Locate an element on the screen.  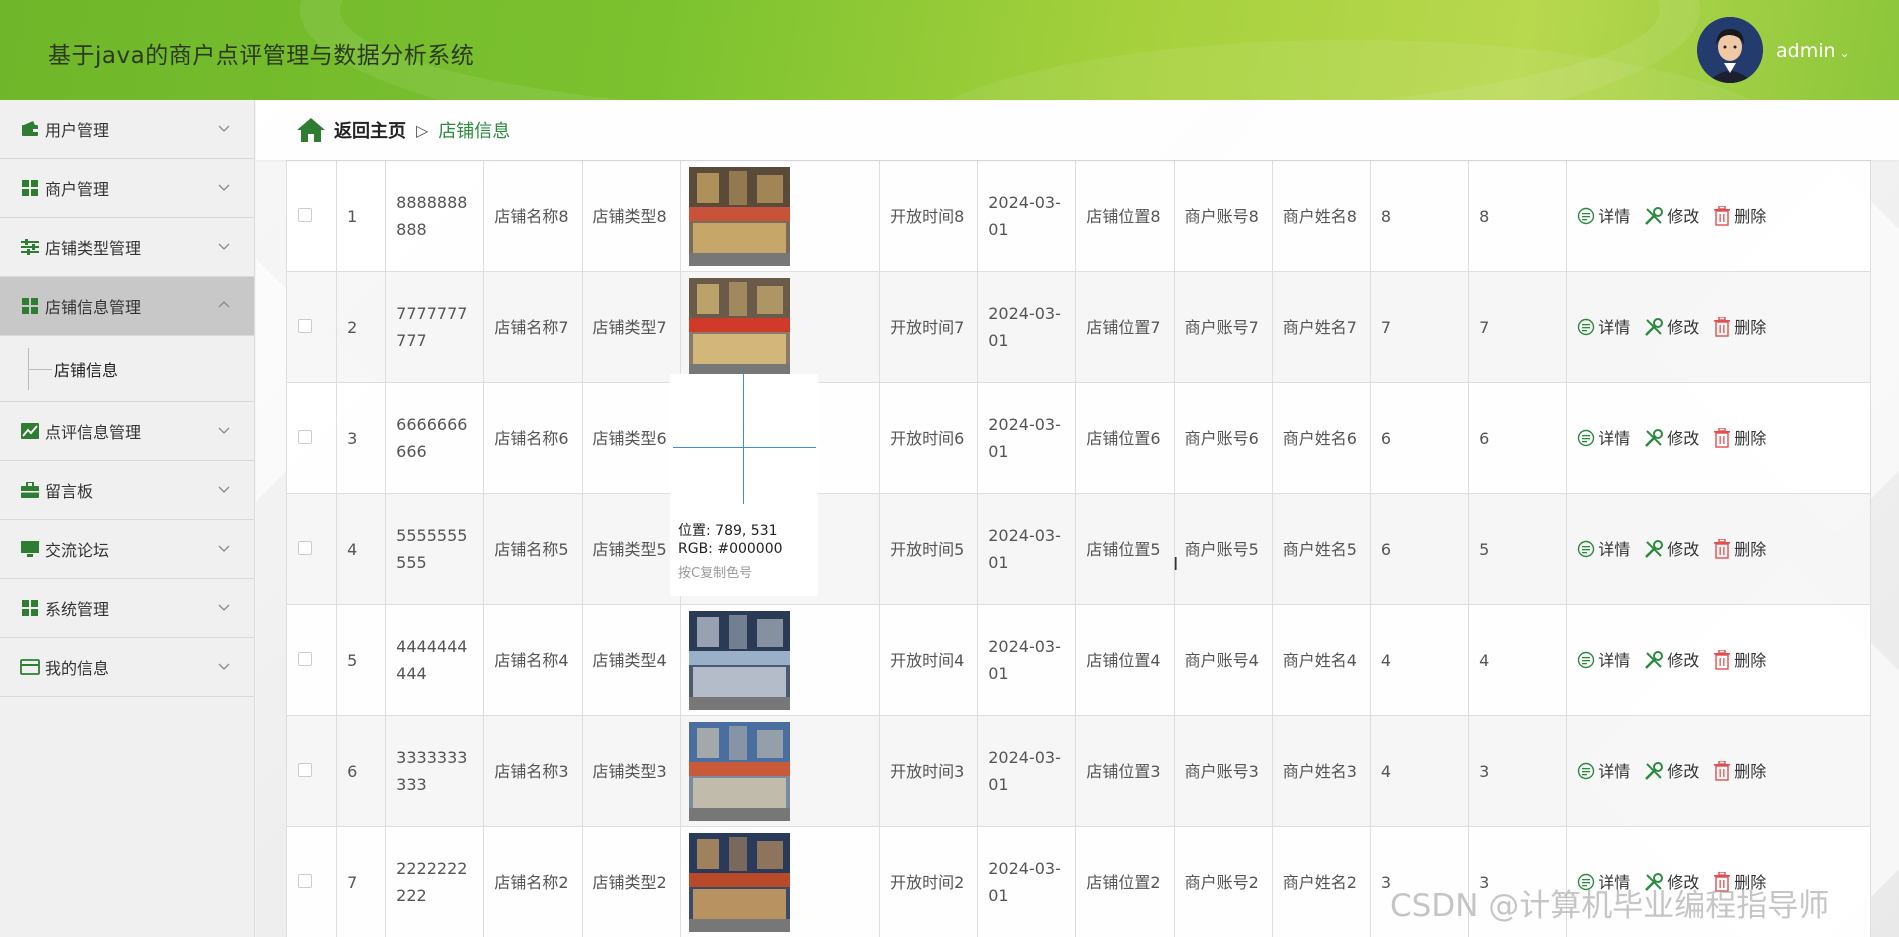
store-image-cell is located at coordinates (780, 327).